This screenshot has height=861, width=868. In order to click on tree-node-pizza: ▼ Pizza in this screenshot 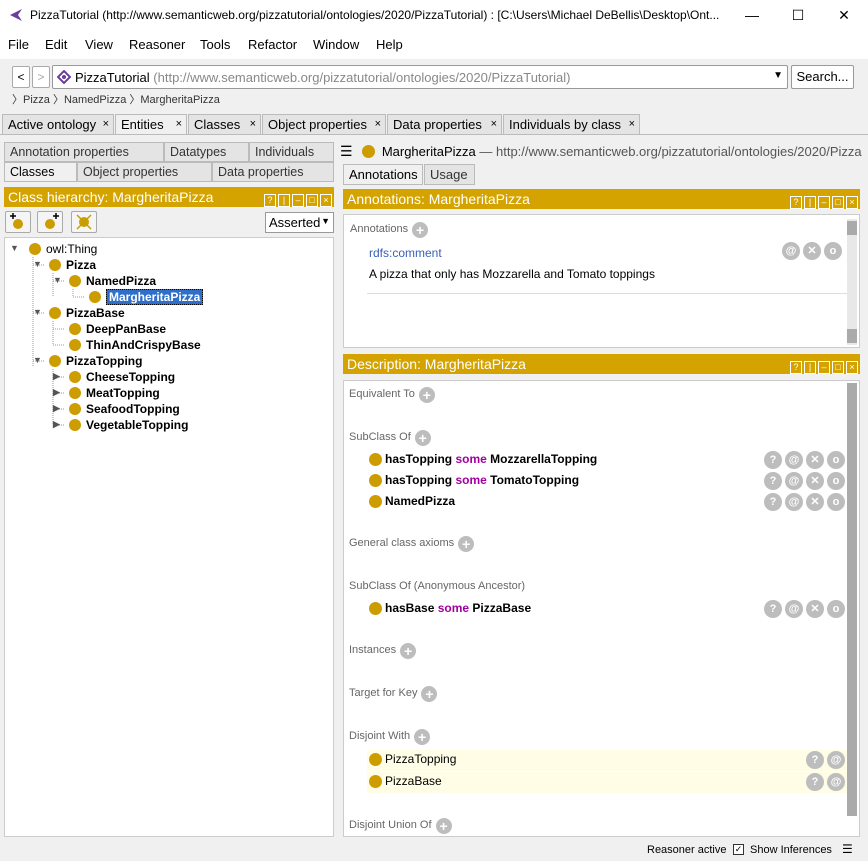, I will do `click(64, 265)`.